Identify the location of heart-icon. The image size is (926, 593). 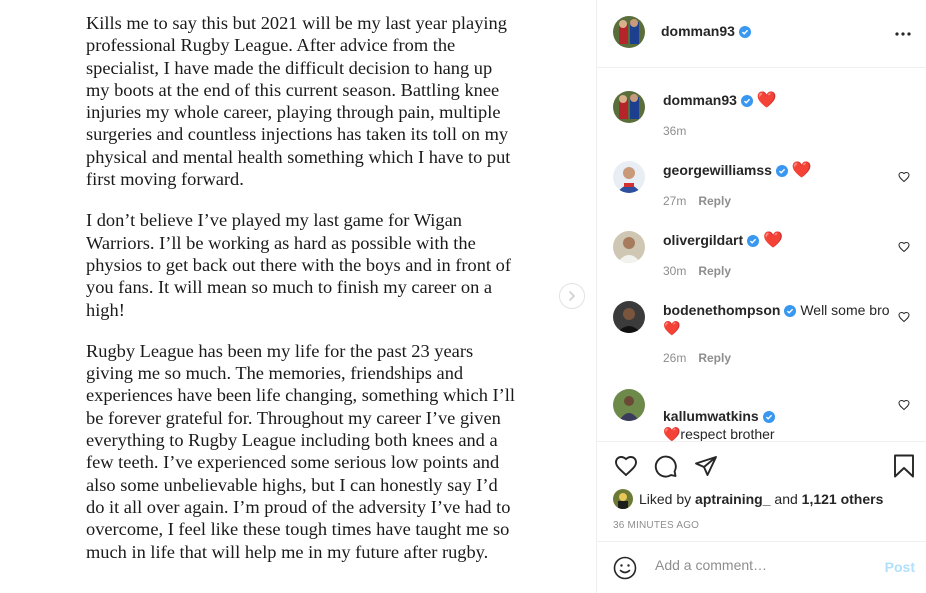
(626, 466).